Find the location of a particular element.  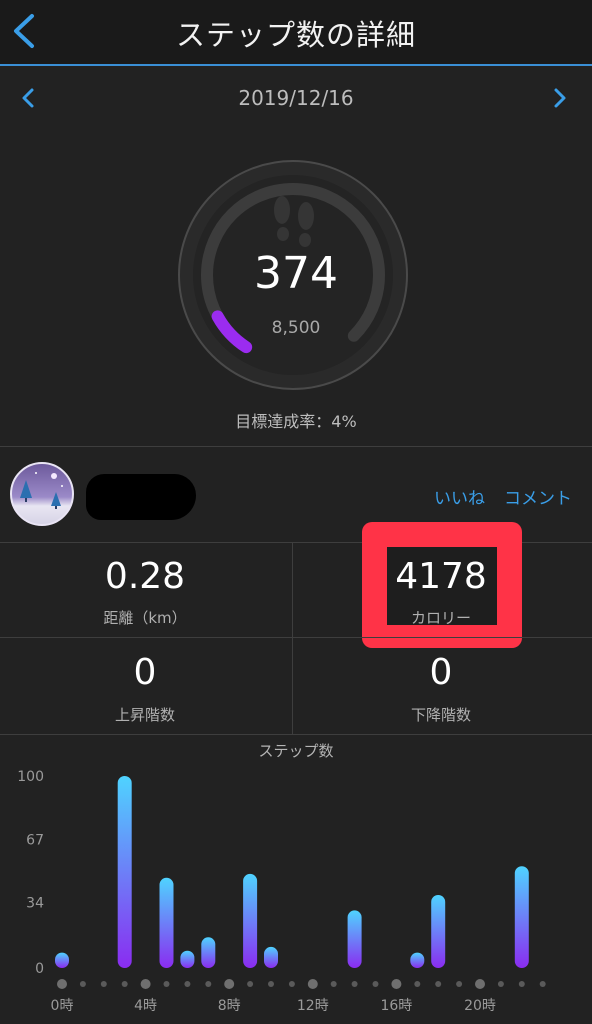

current-date: 2019/12/16 is located at coordinates (296, 98).